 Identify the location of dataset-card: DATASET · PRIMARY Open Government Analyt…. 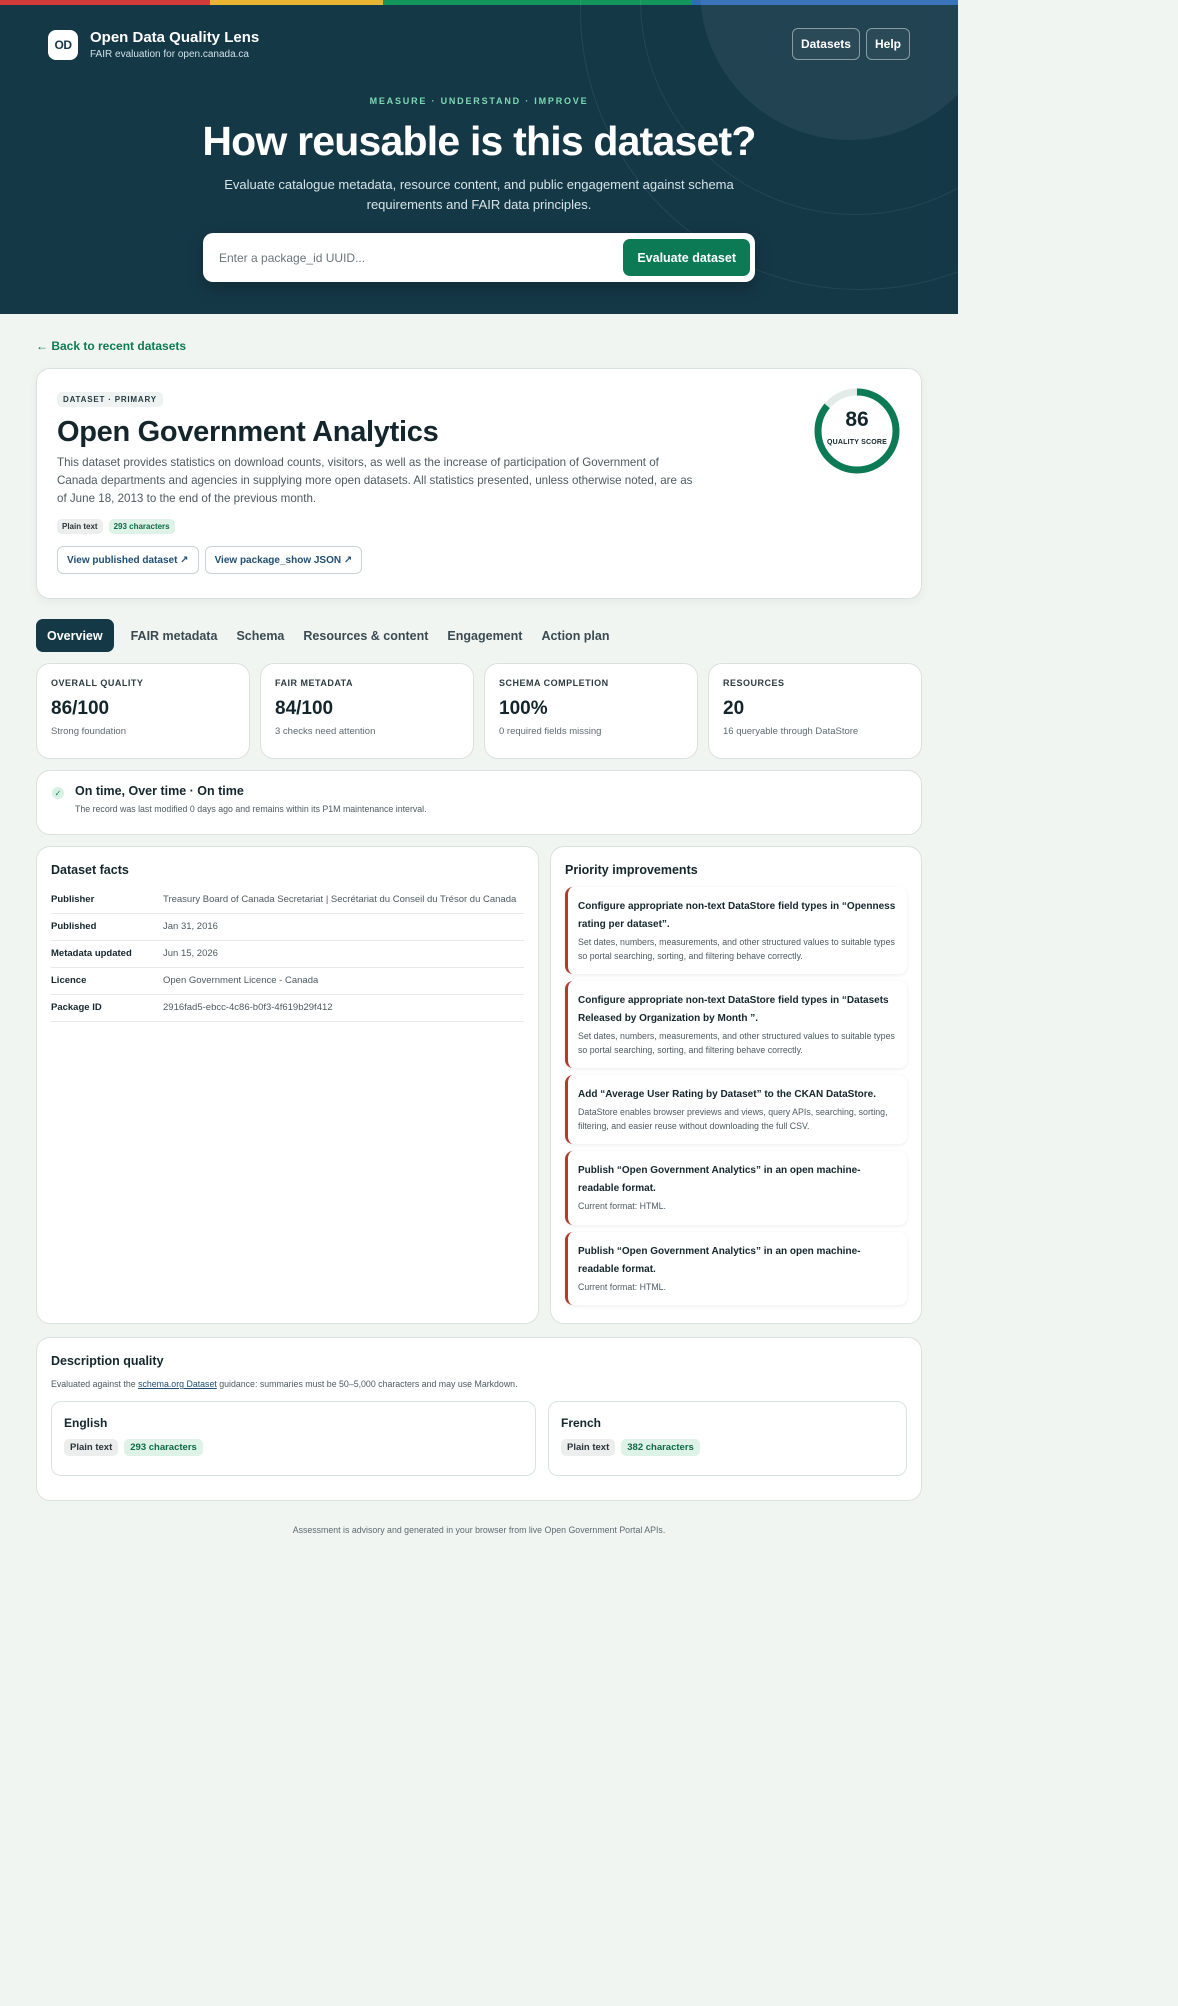
(479, 483).